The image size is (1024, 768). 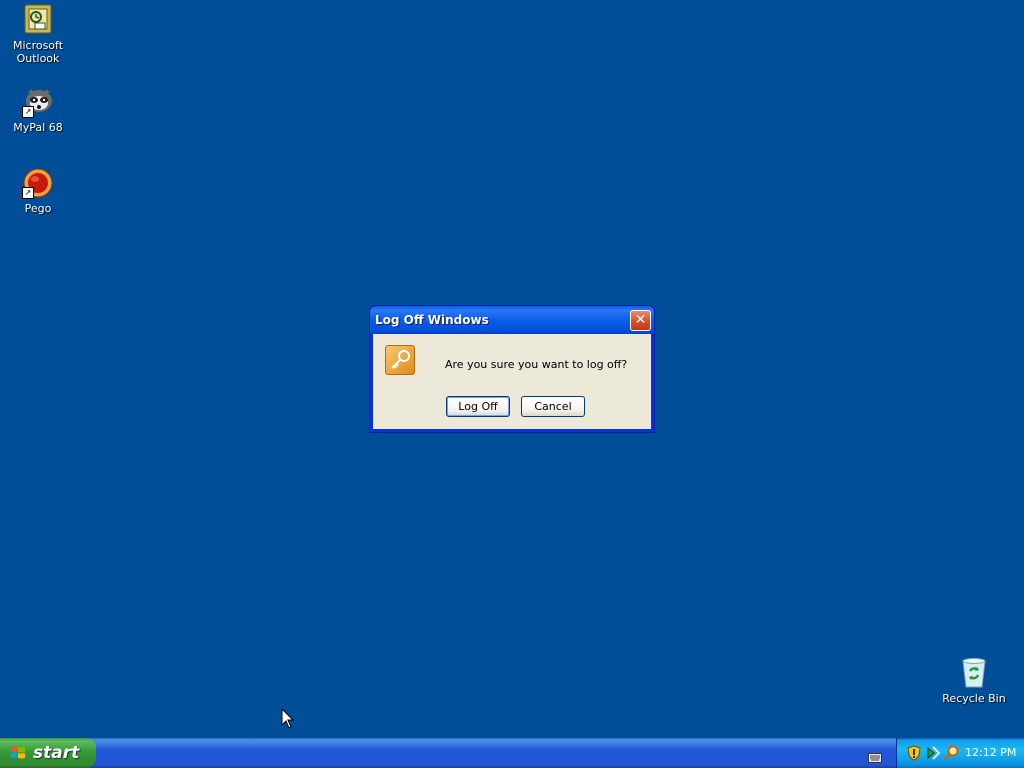 I want to click on key-icon, so click(x=400, y=360).